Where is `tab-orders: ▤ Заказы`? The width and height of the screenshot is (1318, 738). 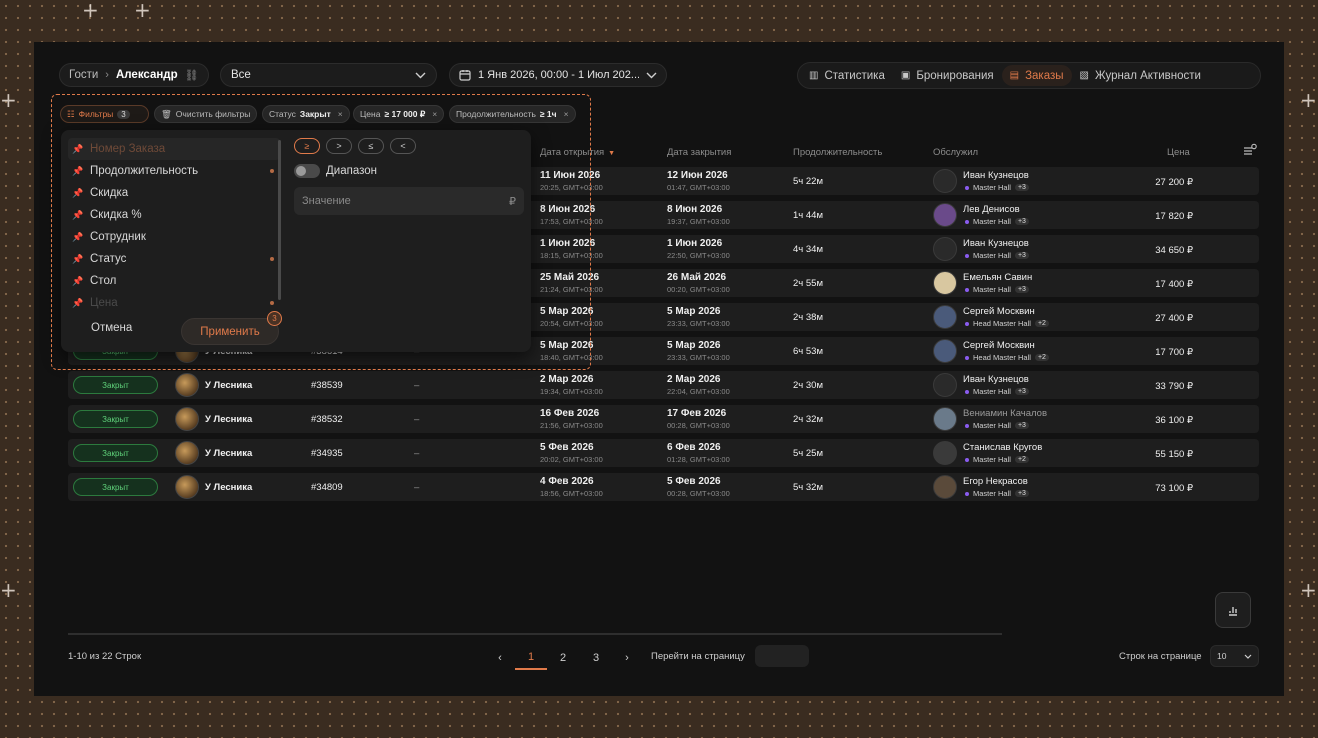 tab-orders: ▤ Заказы is located at coordinates (1036, 75).